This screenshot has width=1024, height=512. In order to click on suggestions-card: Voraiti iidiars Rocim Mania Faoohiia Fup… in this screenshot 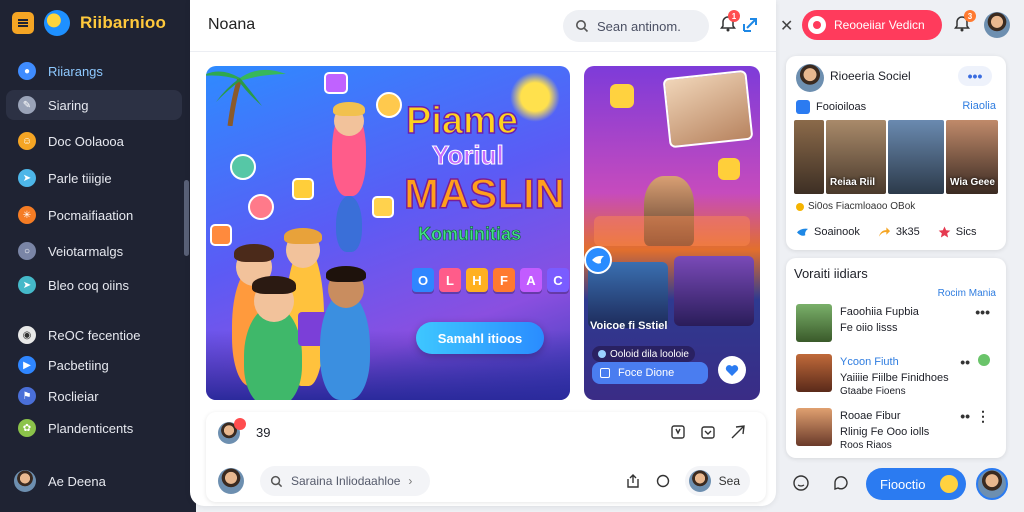, I will do `click(896, 358)`.